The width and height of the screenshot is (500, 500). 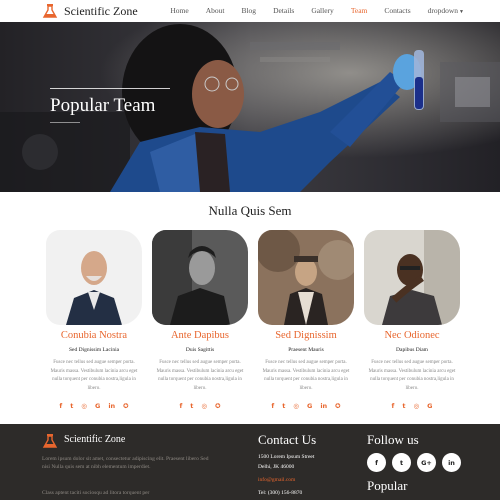 What do you see at coordinates (110, 88) in the screenshot?
I see `hero-divider` at bounding box center [110, 88].